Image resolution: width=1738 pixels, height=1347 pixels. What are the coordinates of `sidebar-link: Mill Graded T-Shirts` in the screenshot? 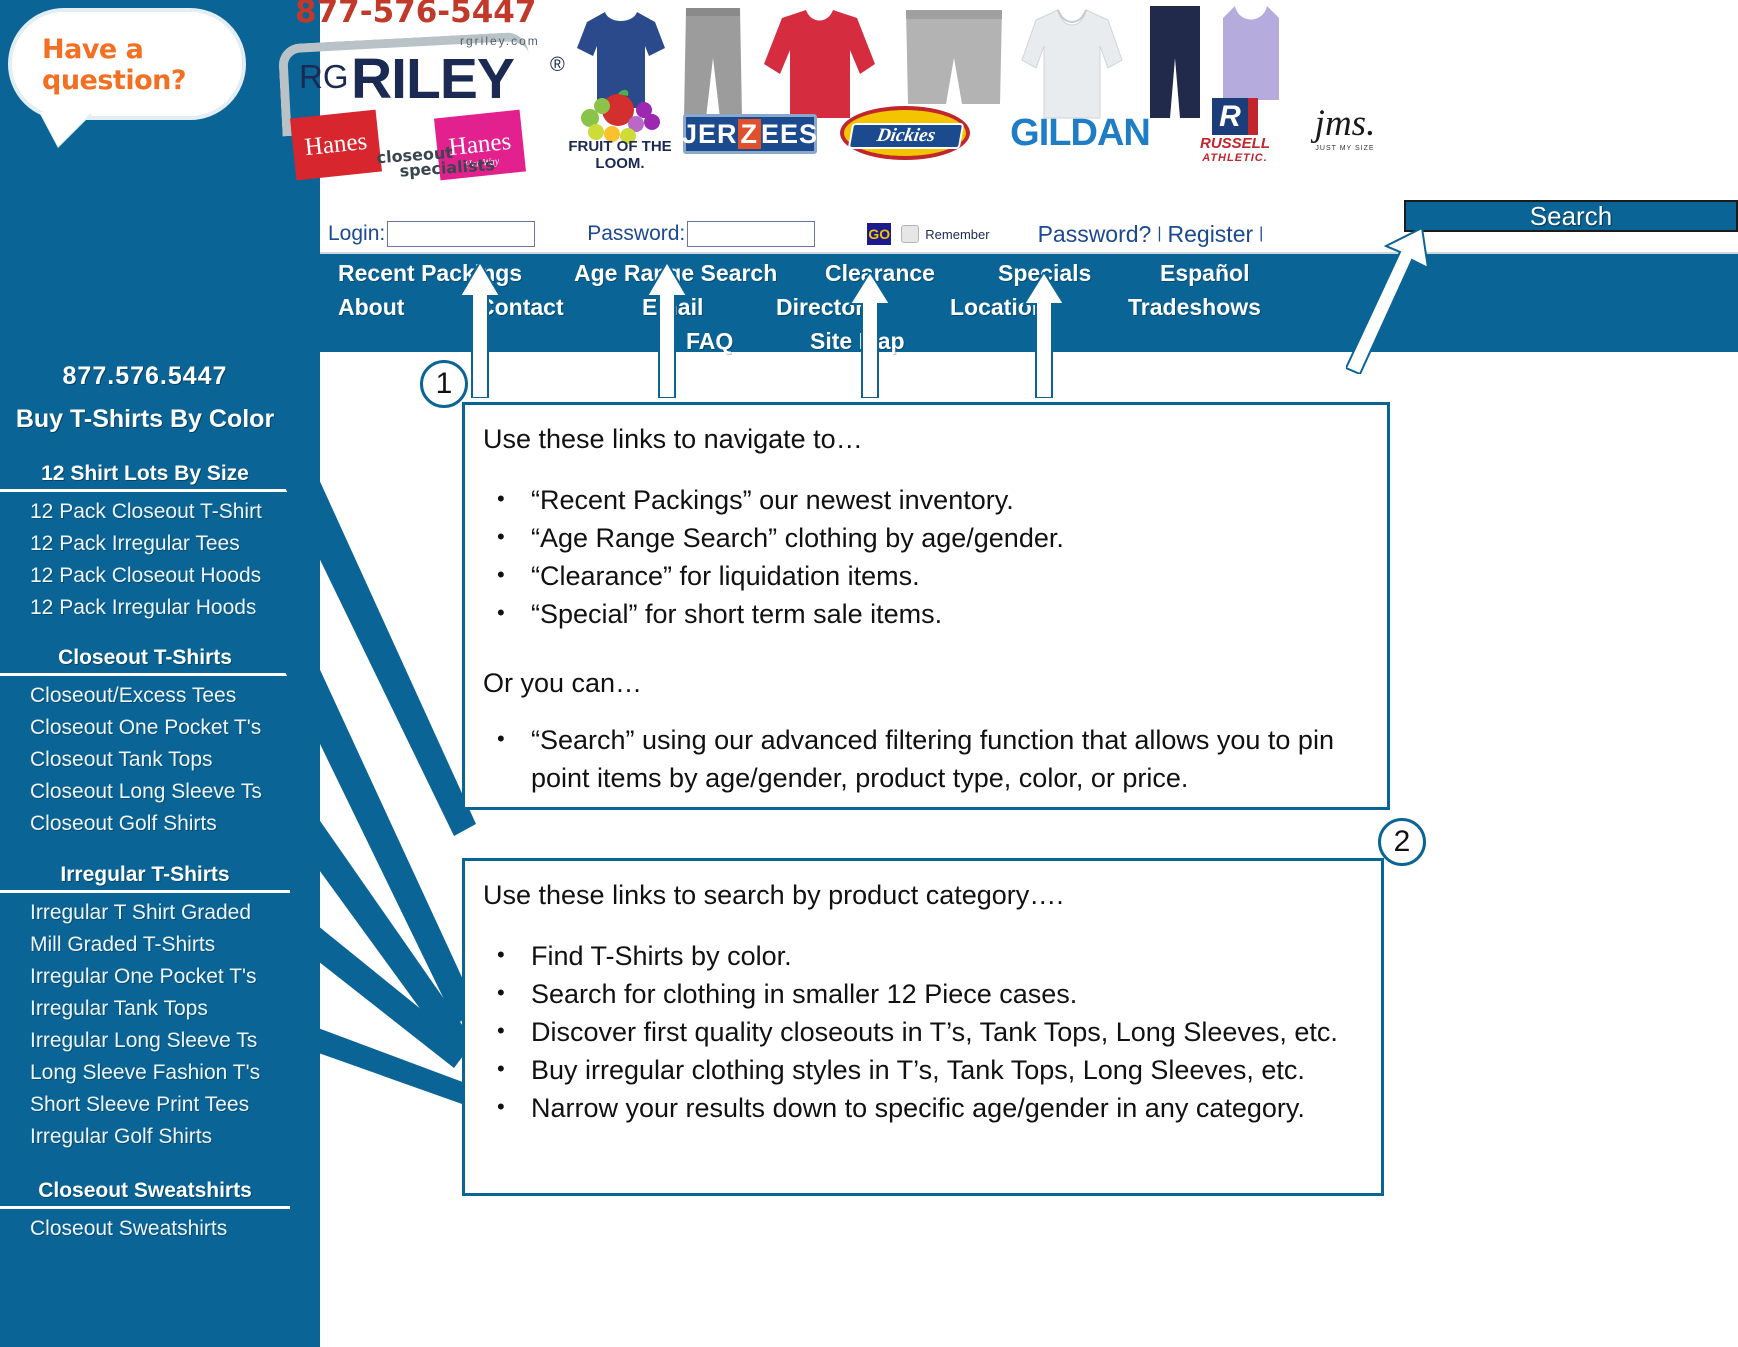 It's located at (145, 945).